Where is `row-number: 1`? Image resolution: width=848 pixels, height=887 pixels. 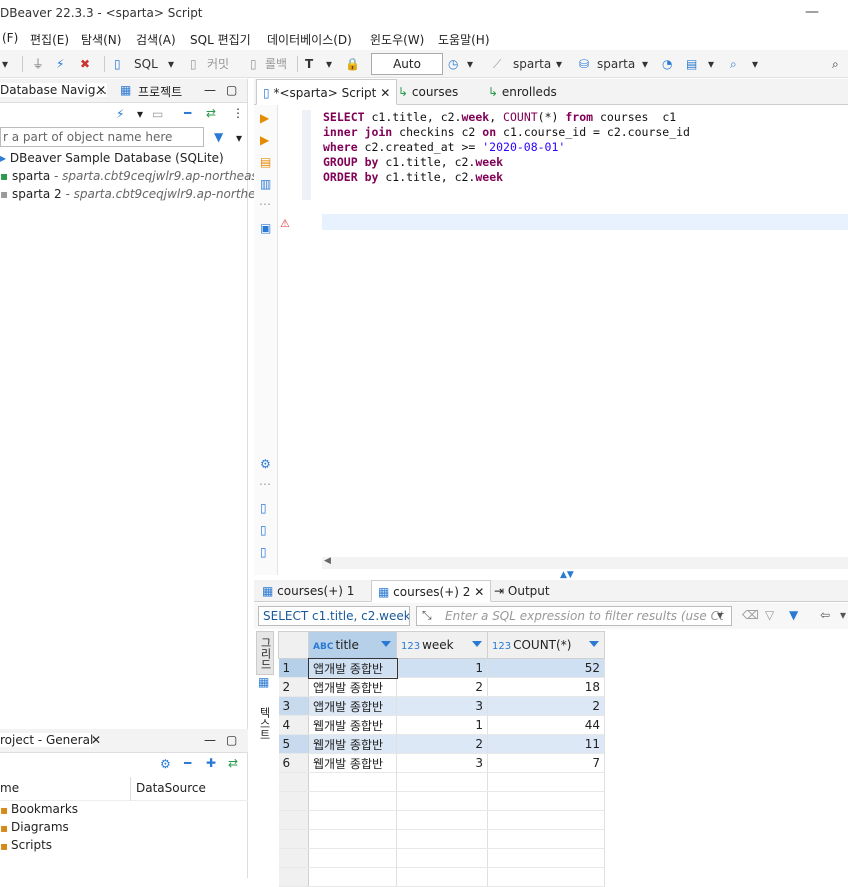 row-number: 1 is located at coordinates (293, 668).